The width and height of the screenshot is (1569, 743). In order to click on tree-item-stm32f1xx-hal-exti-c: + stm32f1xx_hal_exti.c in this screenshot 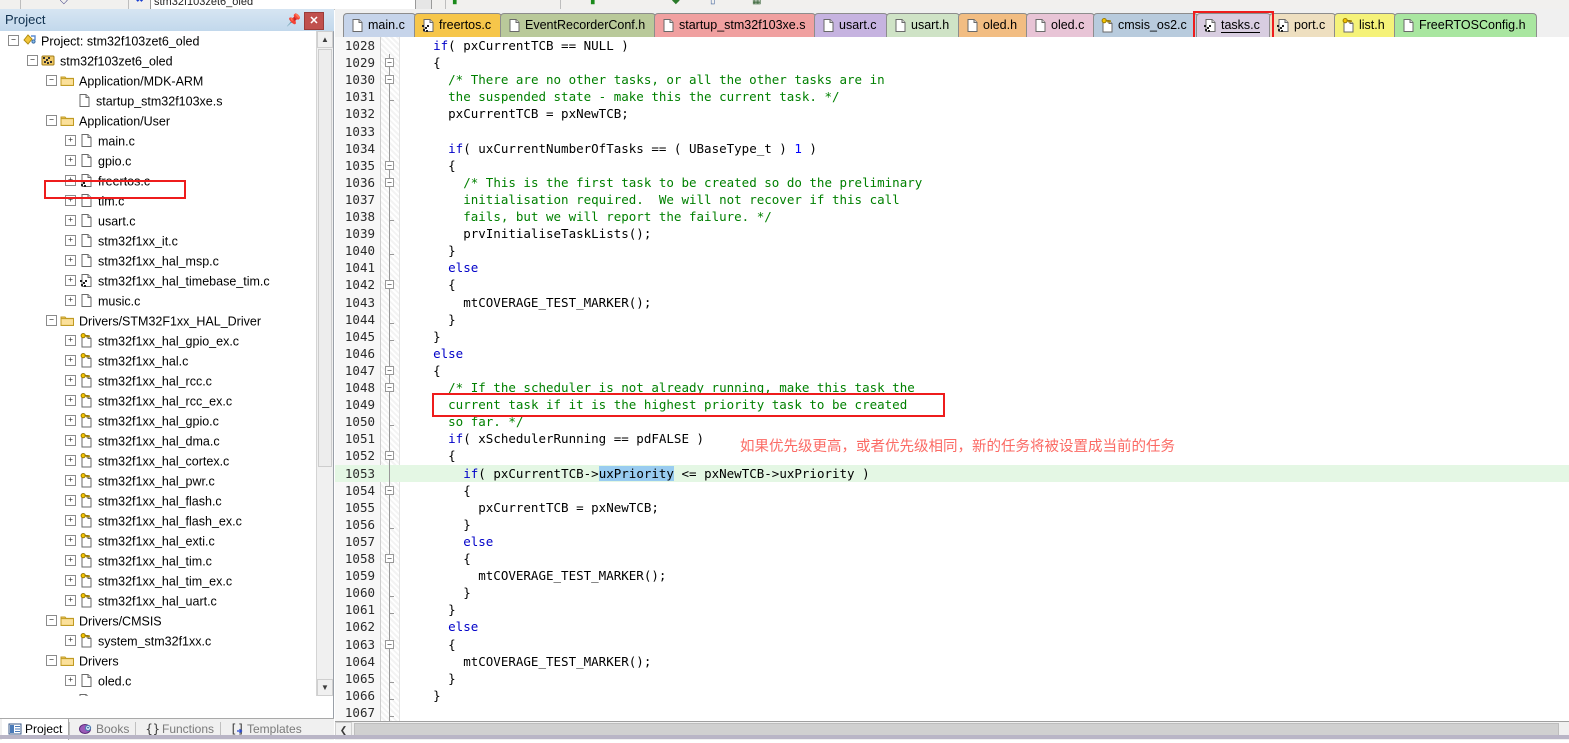, I will do `click(159, 541)`.